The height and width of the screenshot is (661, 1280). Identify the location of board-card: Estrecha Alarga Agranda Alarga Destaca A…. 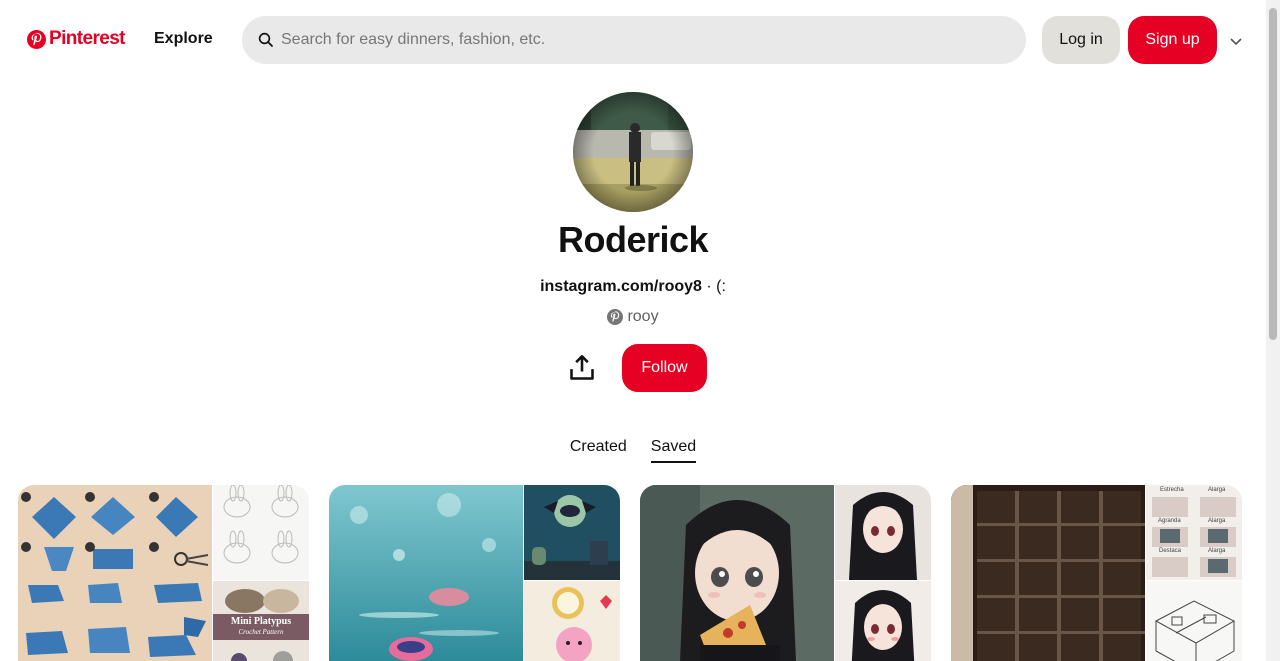
(1096, 573).